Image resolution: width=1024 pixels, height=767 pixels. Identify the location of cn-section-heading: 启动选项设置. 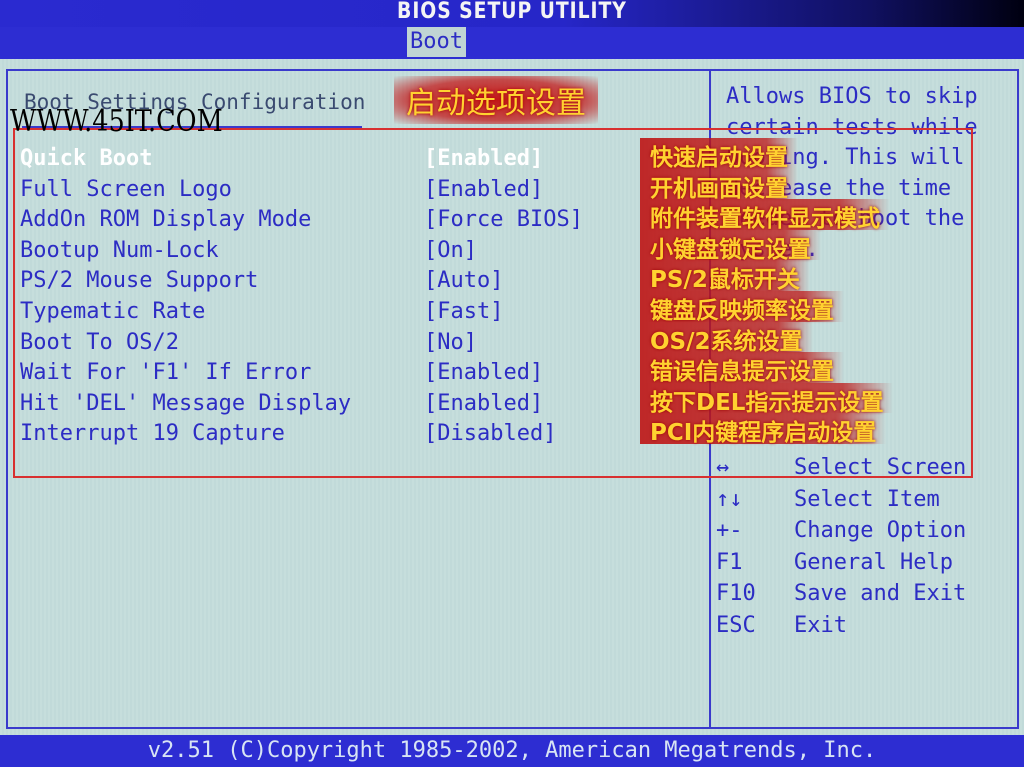
(496, 100).